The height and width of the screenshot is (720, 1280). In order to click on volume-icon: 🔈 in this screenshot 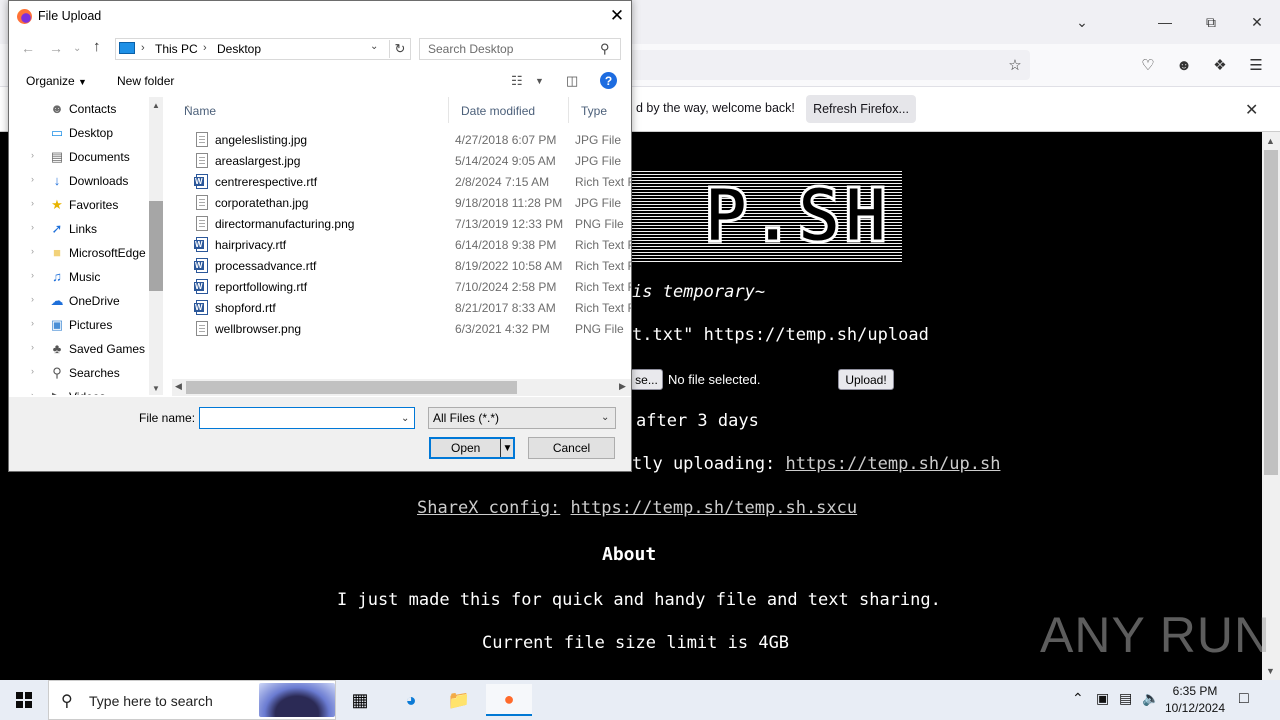, I will do `click(1150, 698)`.